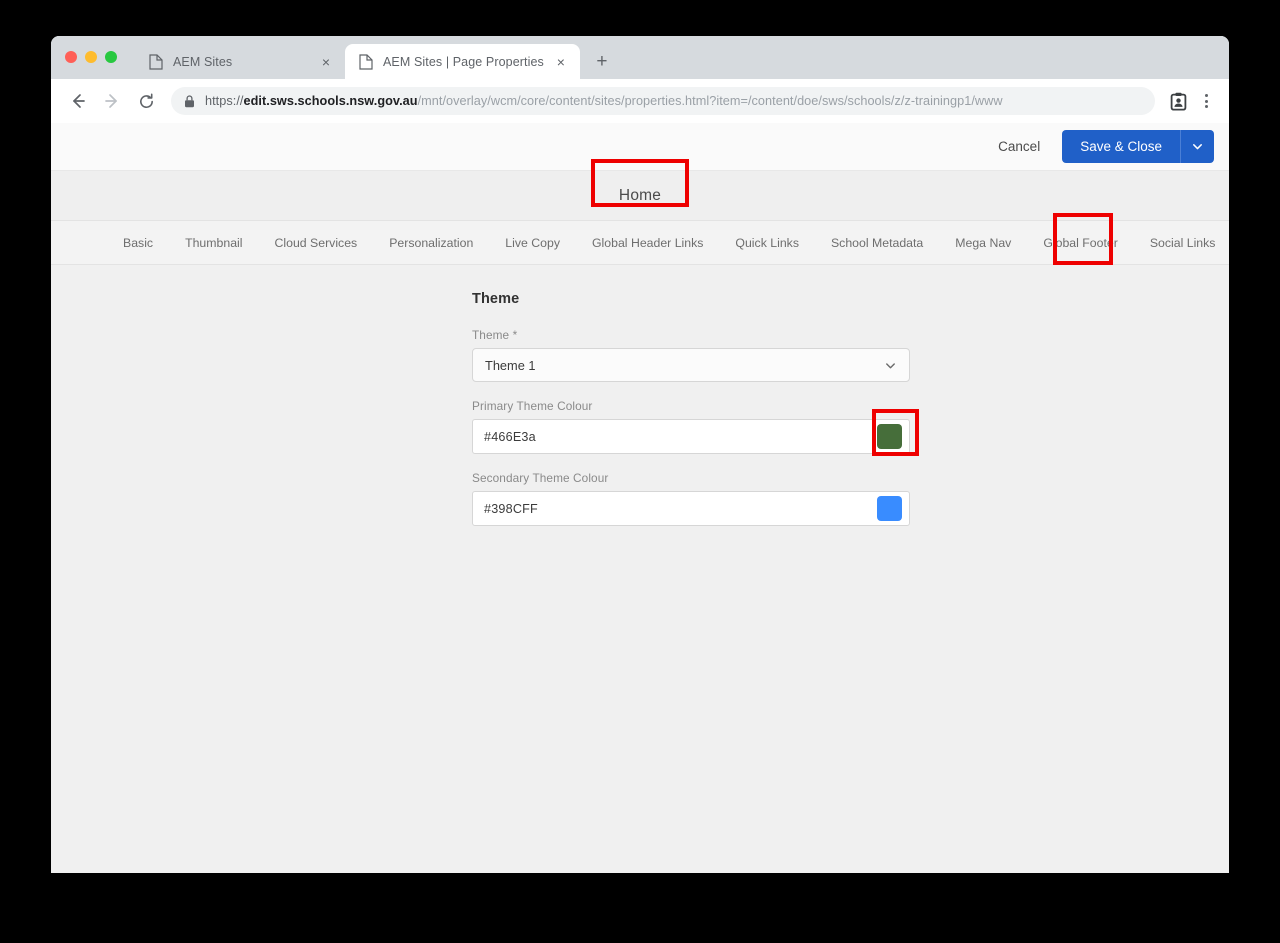  I want to click on tab-mega-nav: Mega Nav, so click(983, 242).